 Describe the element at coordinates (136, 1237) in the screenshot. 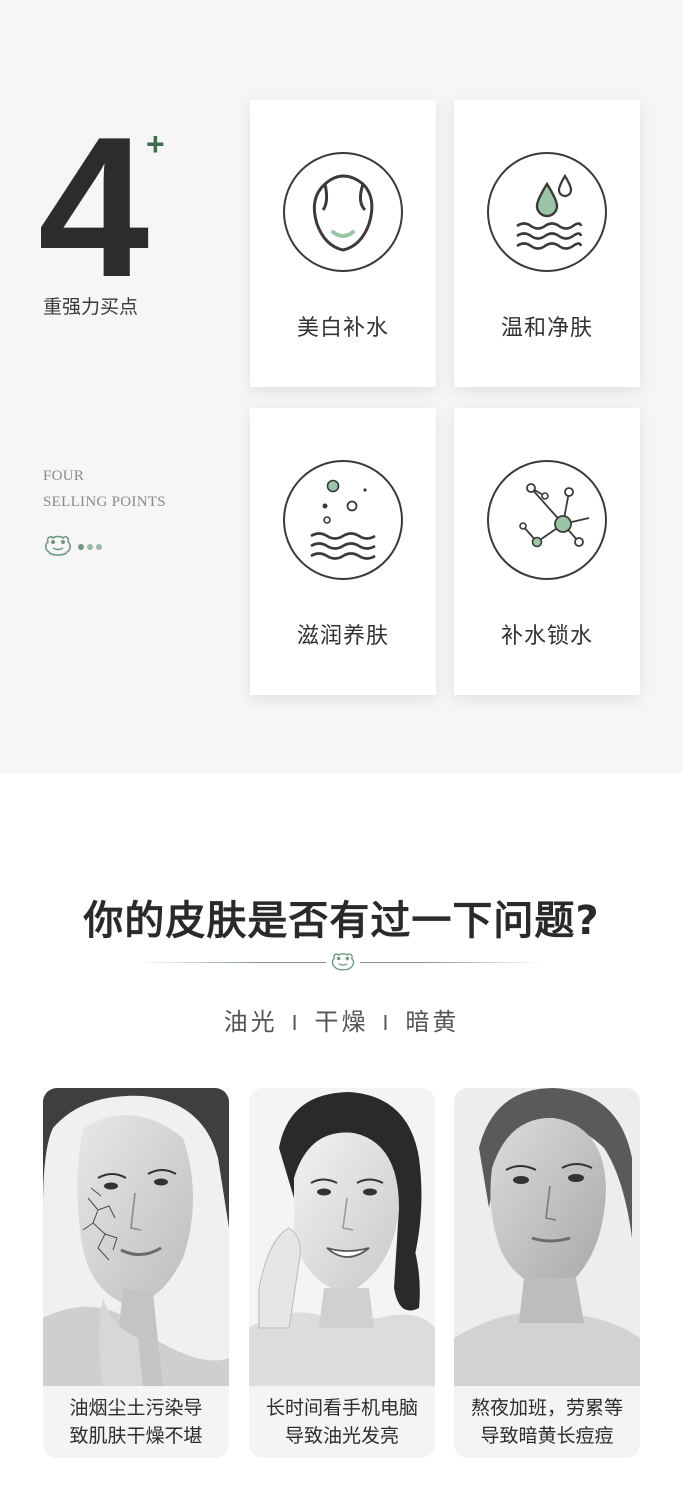

I see `dry-skin-portrait` at that location.